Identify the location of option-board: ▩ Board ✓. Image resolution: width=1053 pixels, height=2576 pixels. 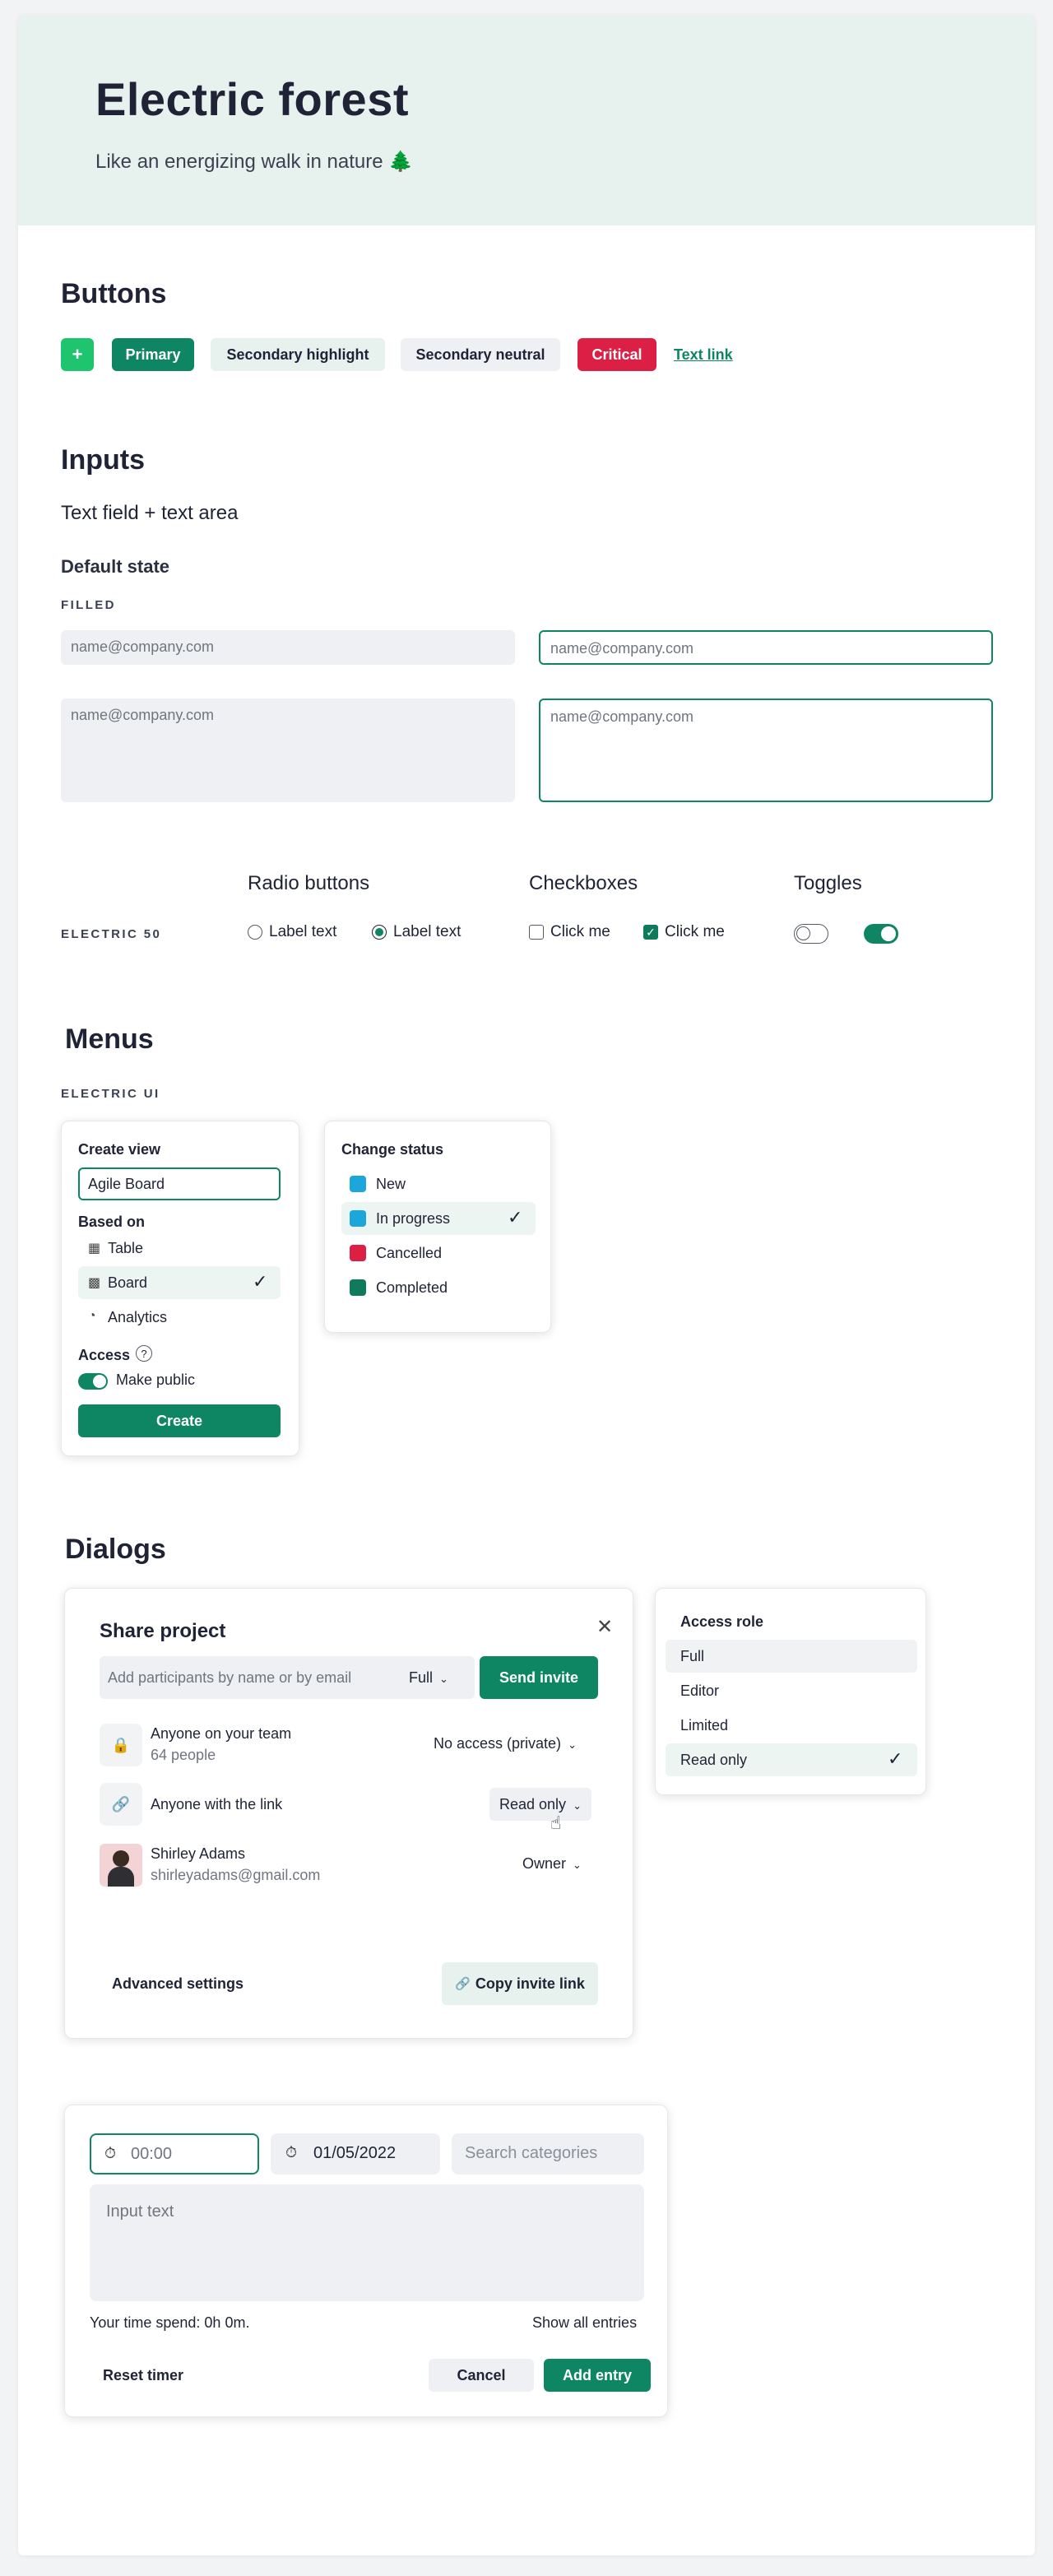
(179, 1282).